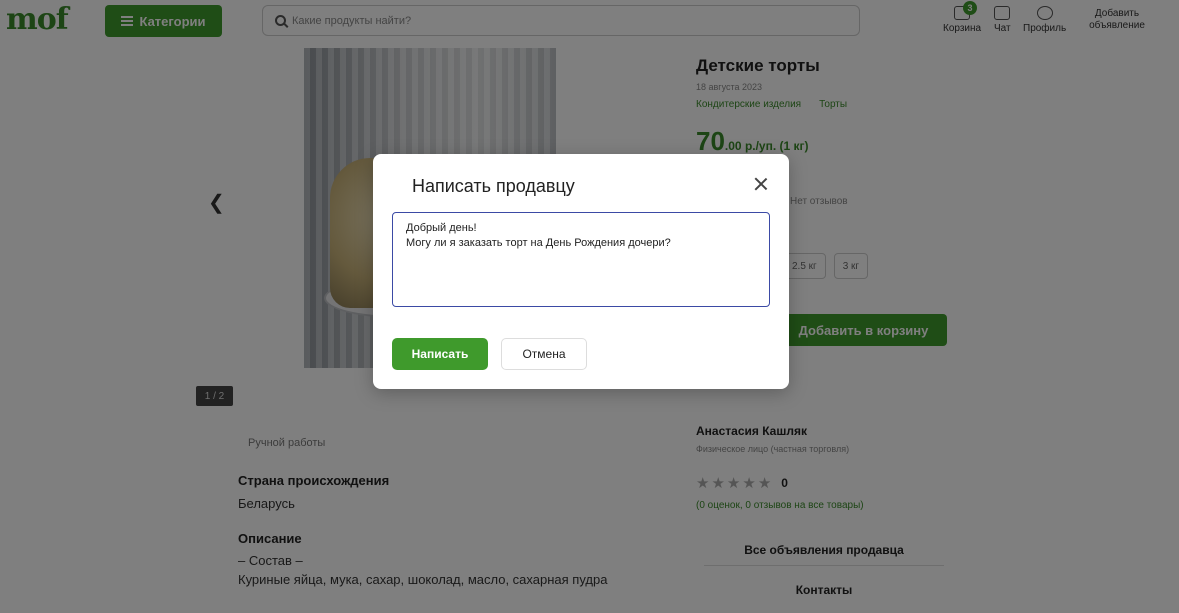 This screenshot has height=613, width=1179. I want to click on send-button: Написать, so click(440, 354).